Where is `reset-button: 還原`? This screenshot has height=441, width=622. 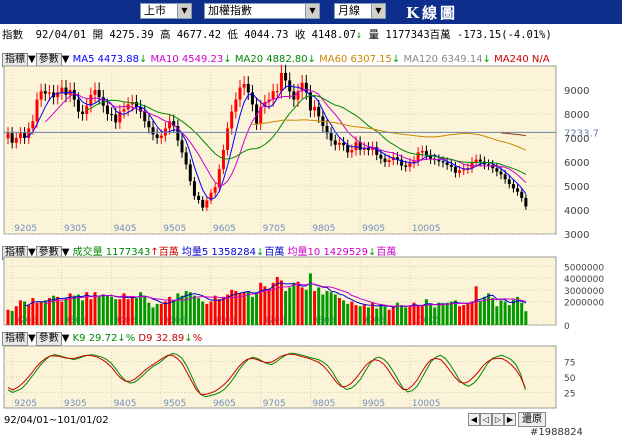
reset-button: 還原 is located at coordinates (532, 419).